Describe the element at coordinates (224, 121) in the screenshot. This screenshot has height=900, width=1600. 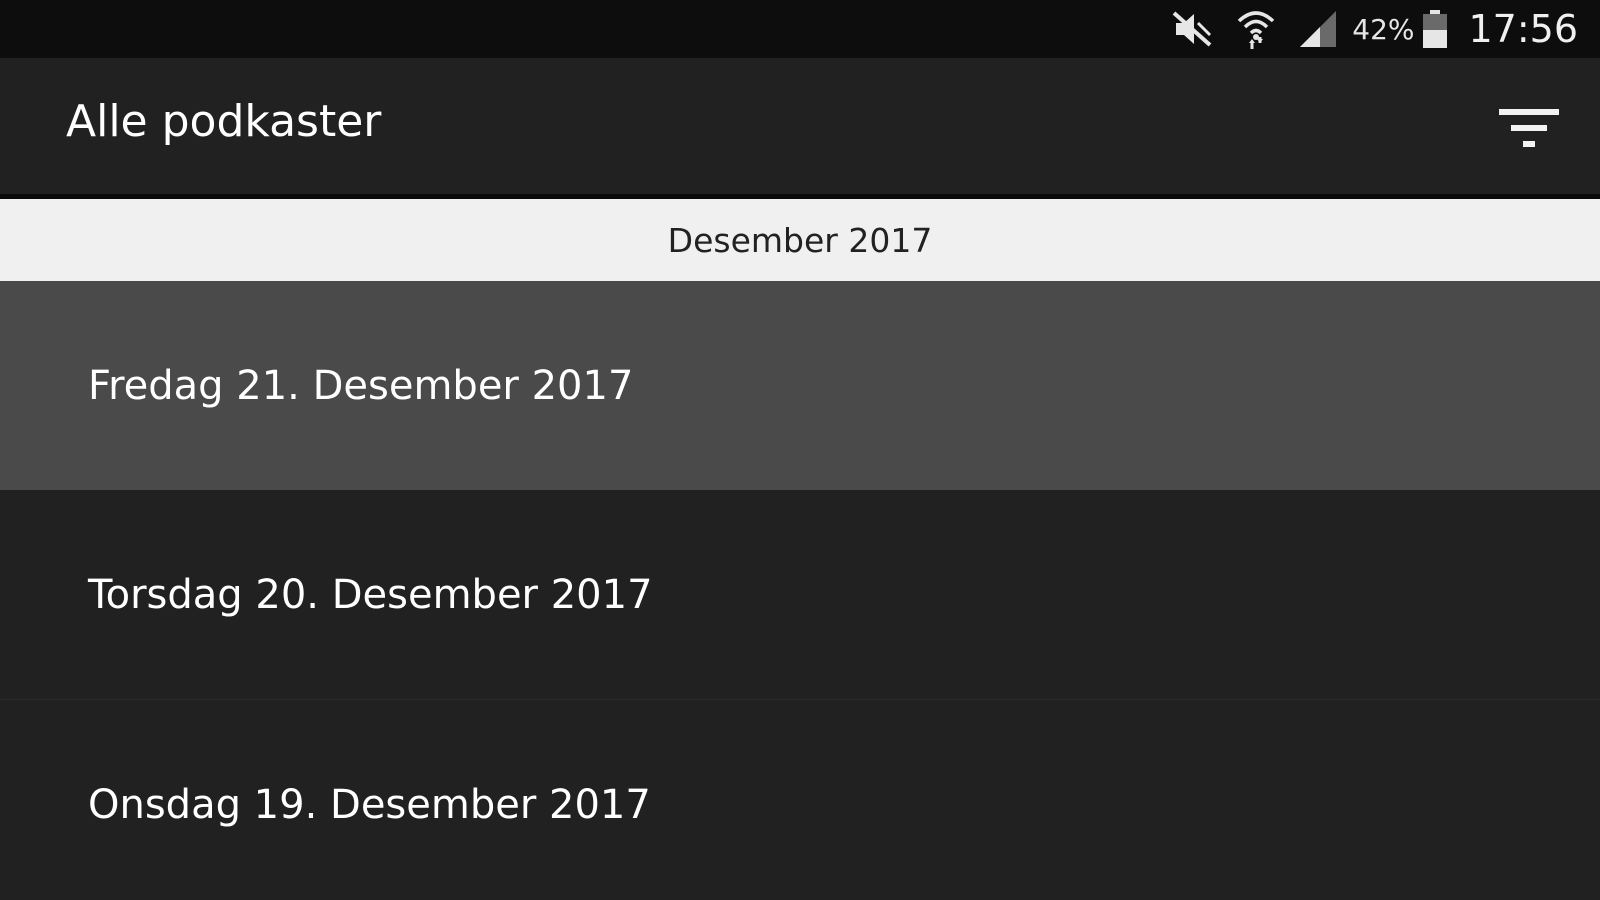
I see `page-title: Alle podkaster` at that location.